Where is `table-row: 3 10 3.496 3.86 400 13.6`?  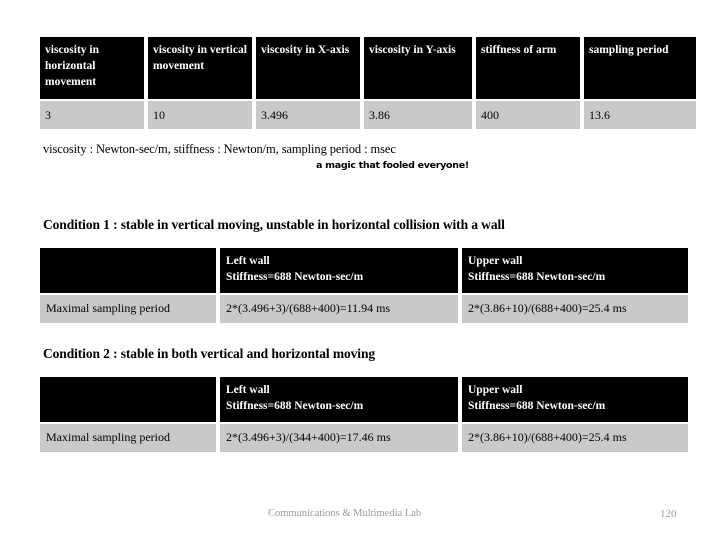 table-row: 3 10 3.496 3.86 400 13.6 is located at coordinates (368, 115).